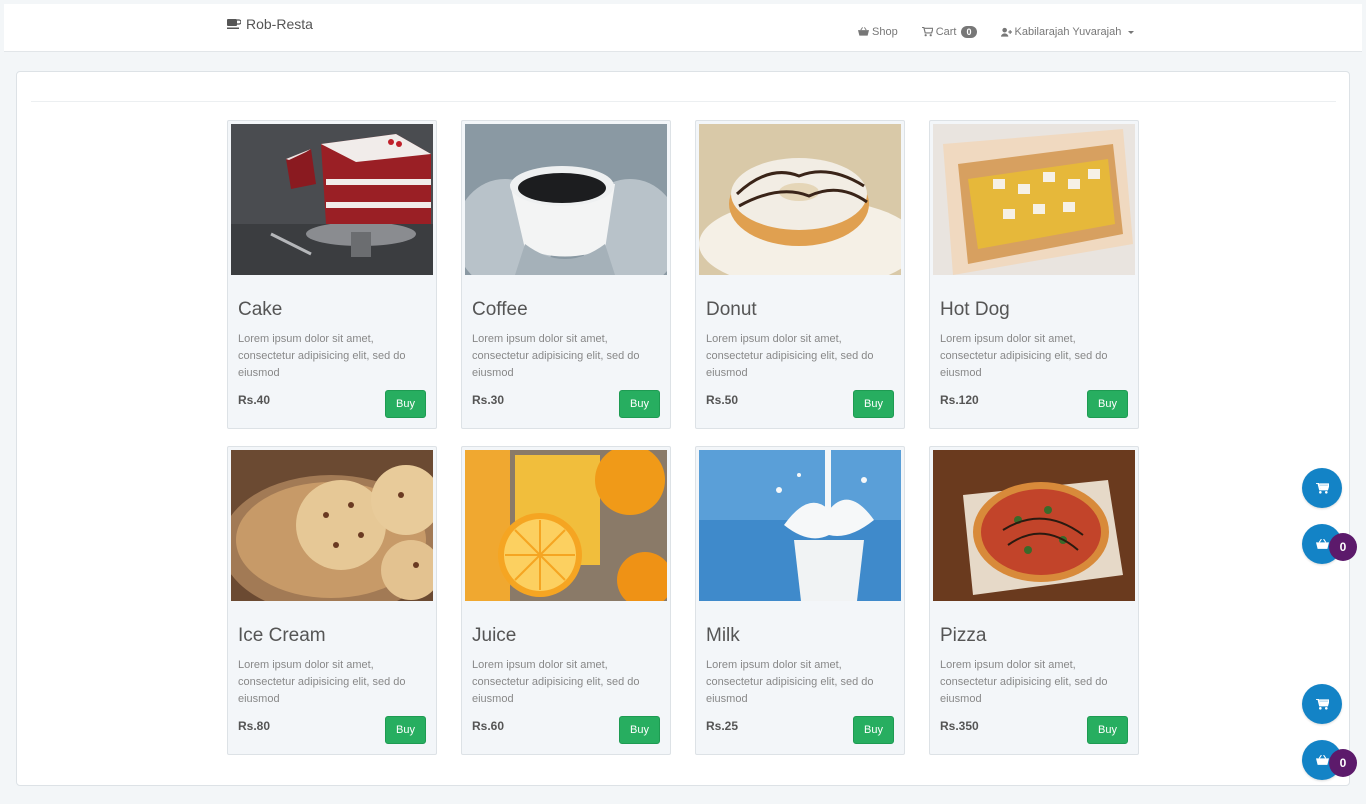 This screenshot has height=804, width=1366. I want to click on product-price: Rs.25, so click(722, 726).